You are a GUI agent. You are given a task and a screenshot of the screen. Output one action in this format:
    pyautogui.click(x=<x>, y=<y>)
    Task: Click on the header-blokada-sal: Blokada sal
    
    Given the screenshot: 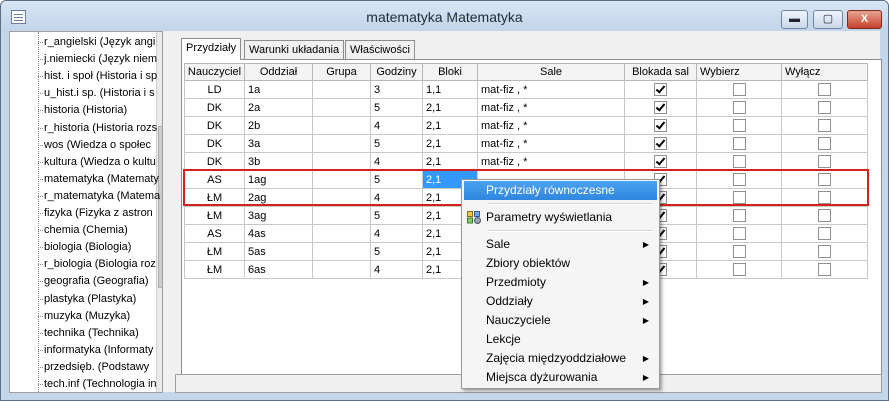 What is the action you would take?
    pyautogui.click(x=660, y=72)
    